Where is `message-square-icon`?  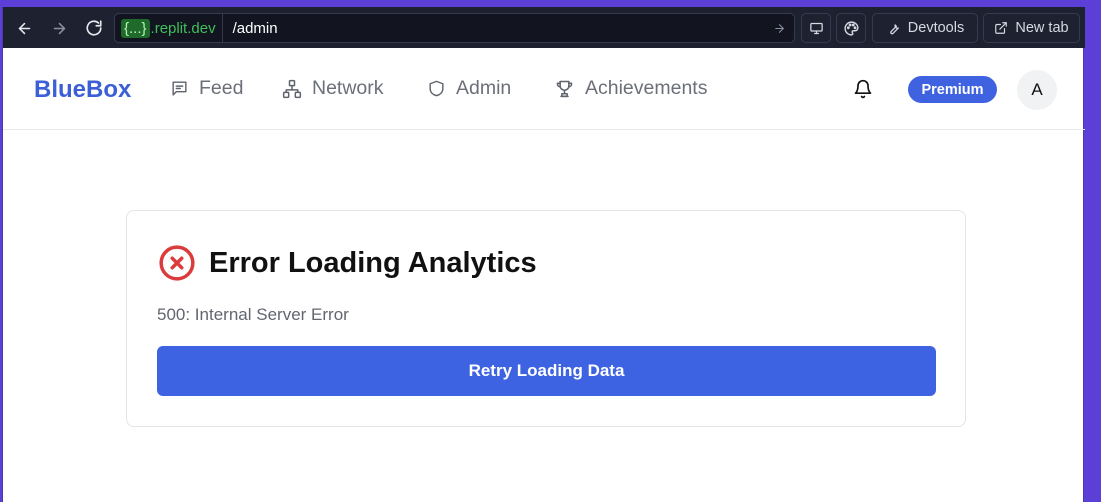 message-square-icon is located at coordinates (179, 88).